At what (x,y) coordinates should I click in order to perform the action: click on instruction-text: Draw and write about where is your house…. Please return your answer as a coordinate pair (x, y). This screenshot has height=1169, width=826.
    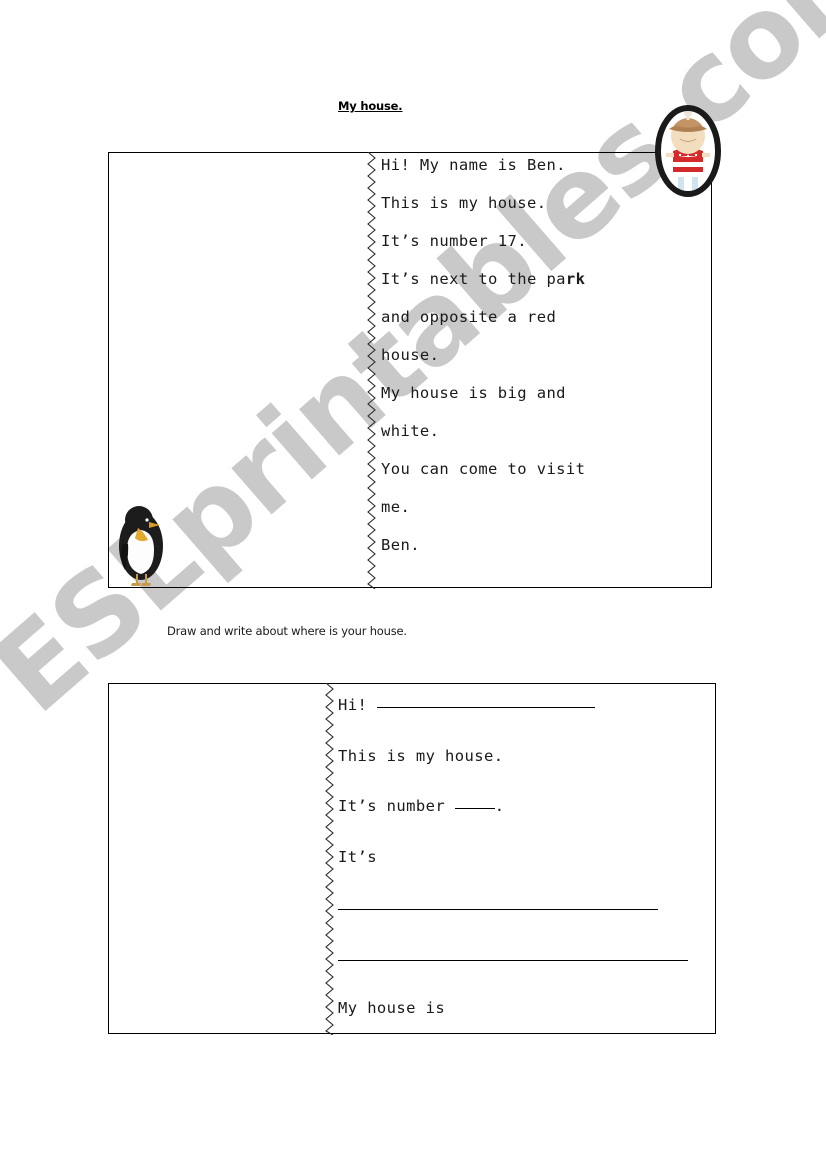
    Looking at the image, I should click on (287, 631).